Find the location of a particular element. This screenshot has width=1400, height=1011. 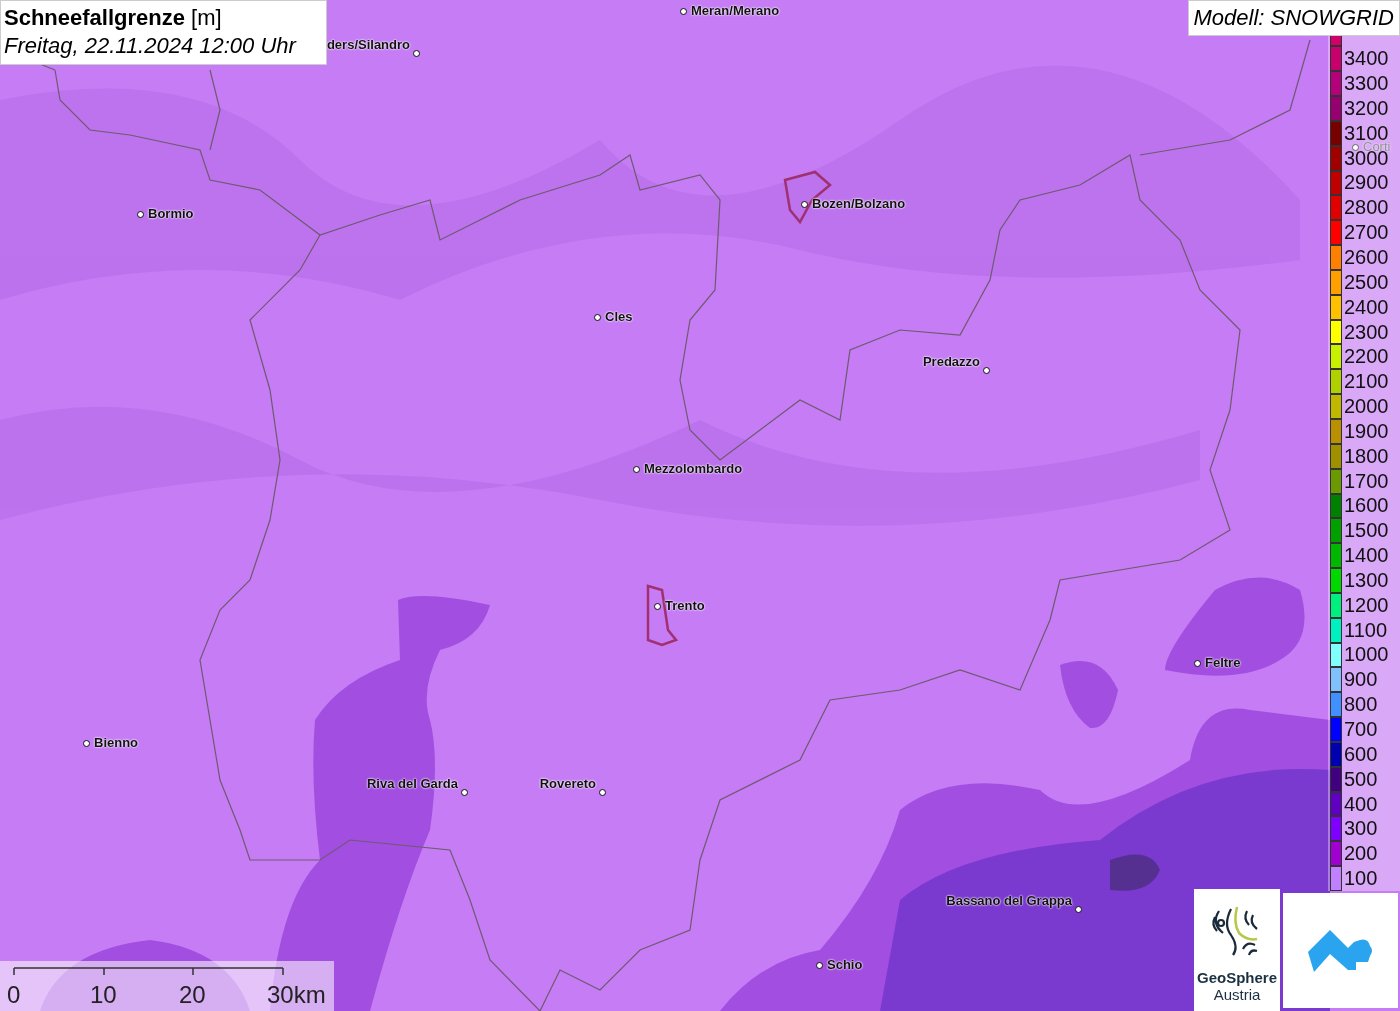

legend-value: 2000 is located at coordinates (1366, 407).